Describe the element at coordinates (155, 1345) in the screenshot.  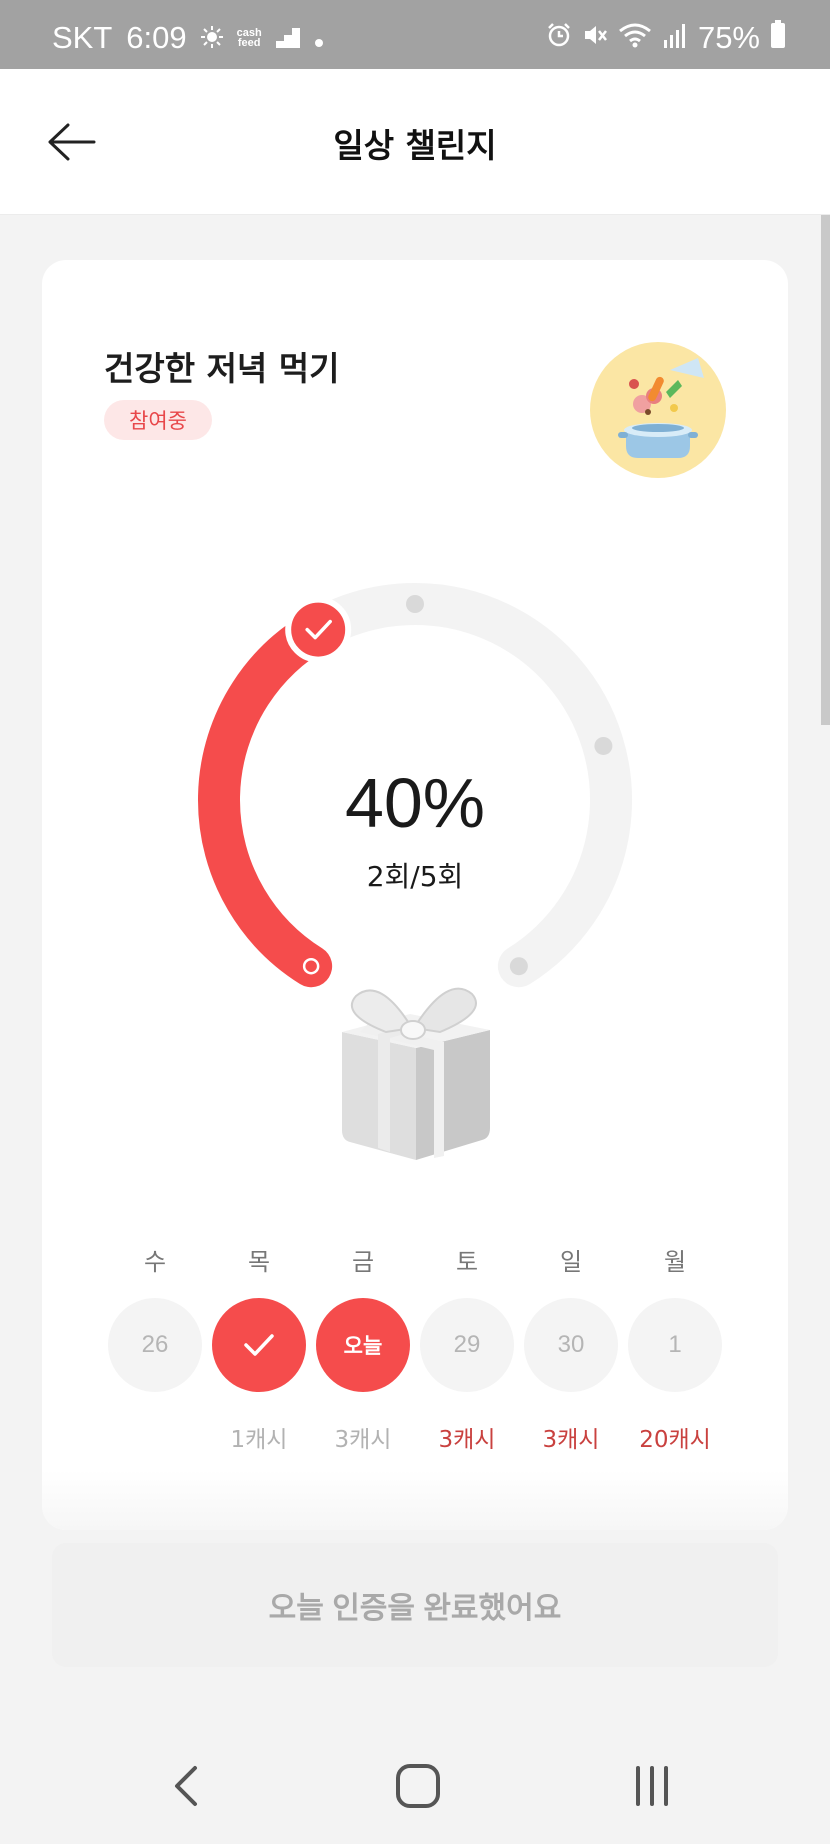
I see `day-circle-past: 26` at that location.